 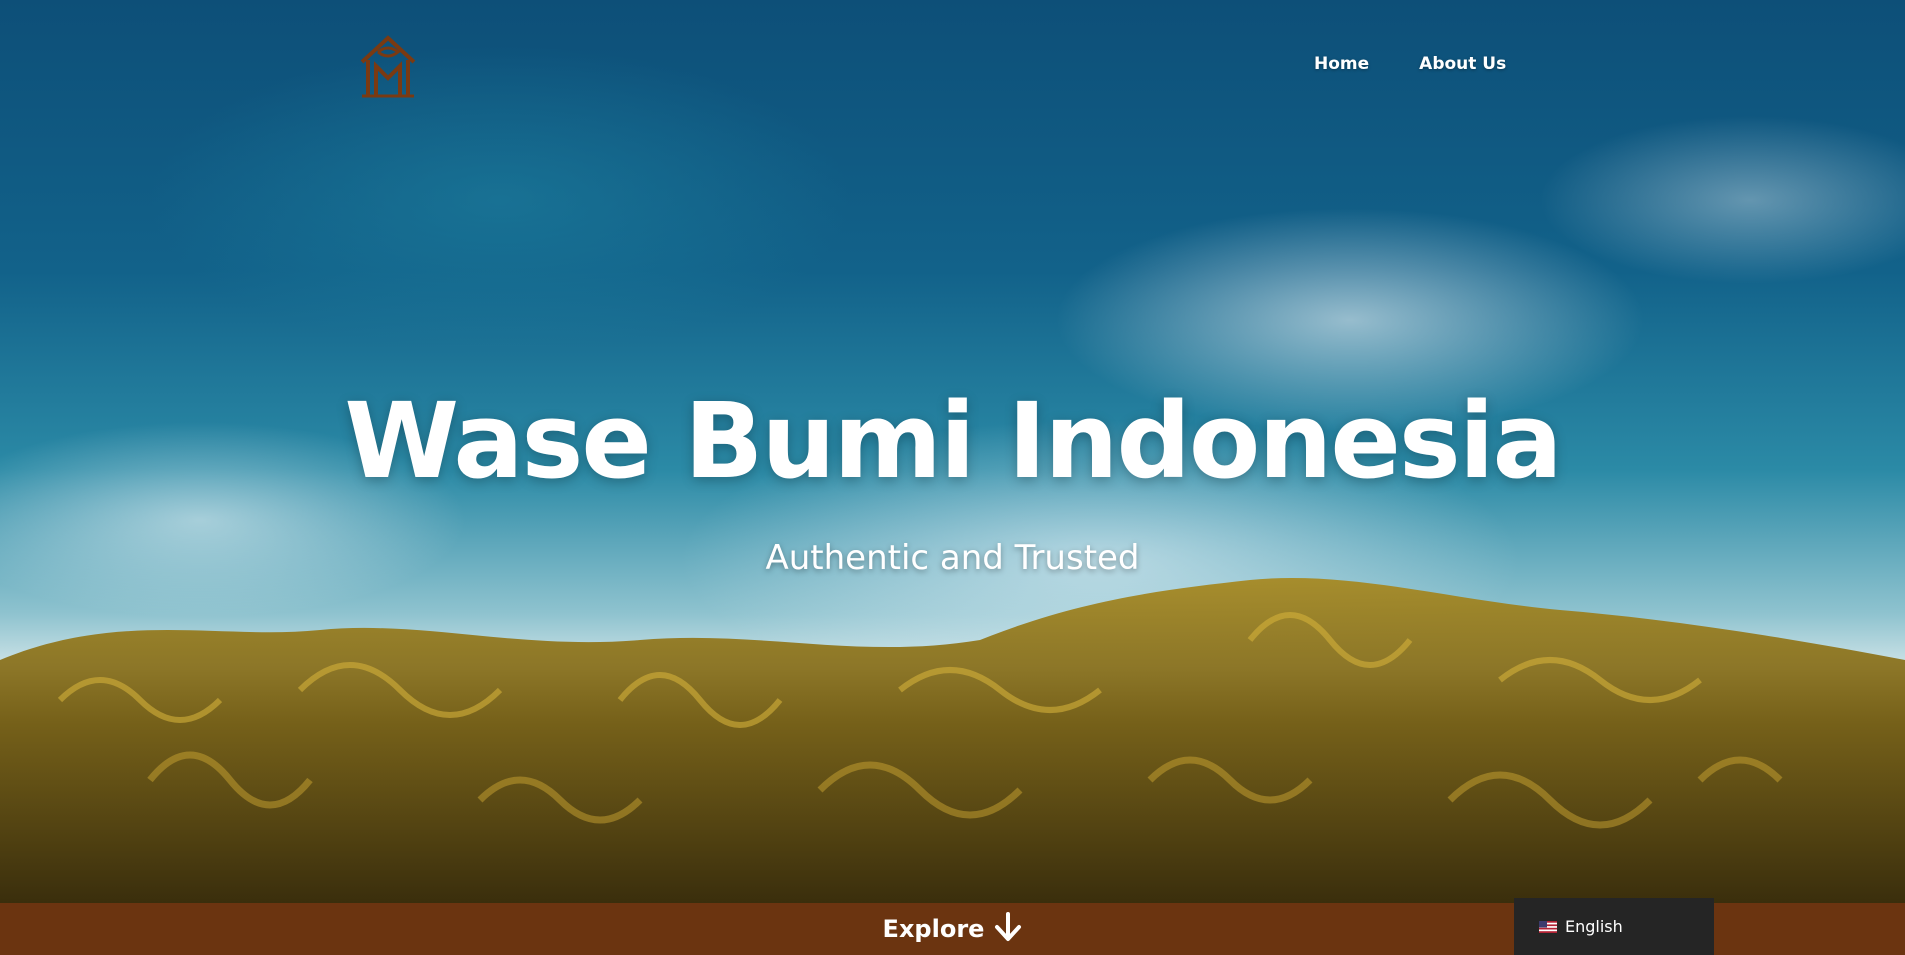 I want to click on language-switcher: English, so click(x=1614, y=926).